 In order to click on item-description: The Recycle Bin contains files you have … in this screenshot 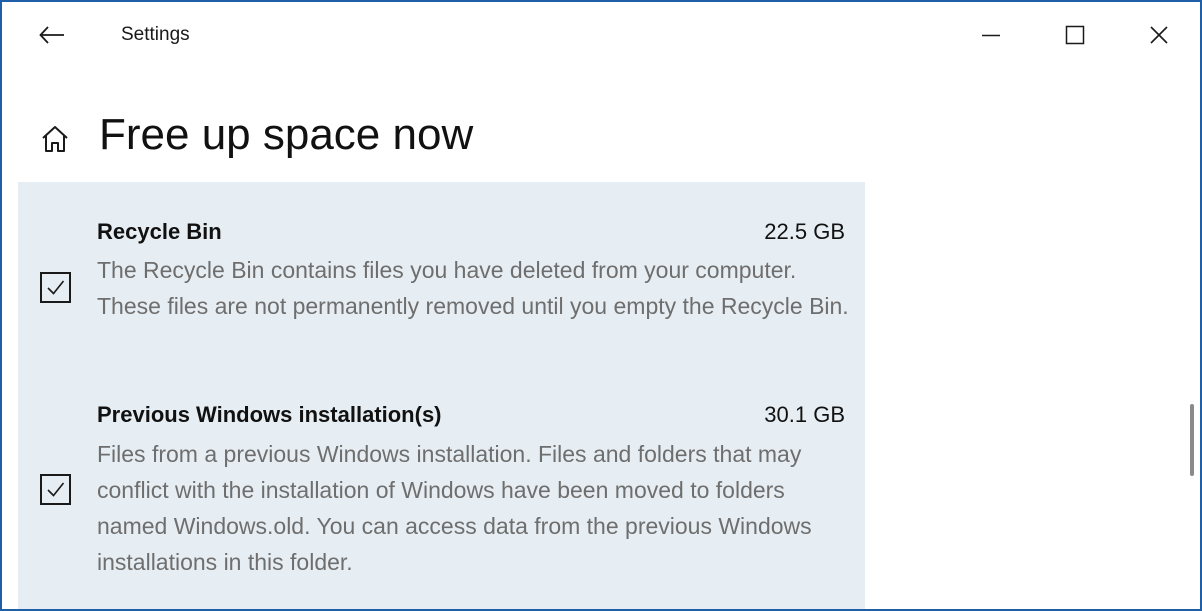, I will do `click(473, 288)`.